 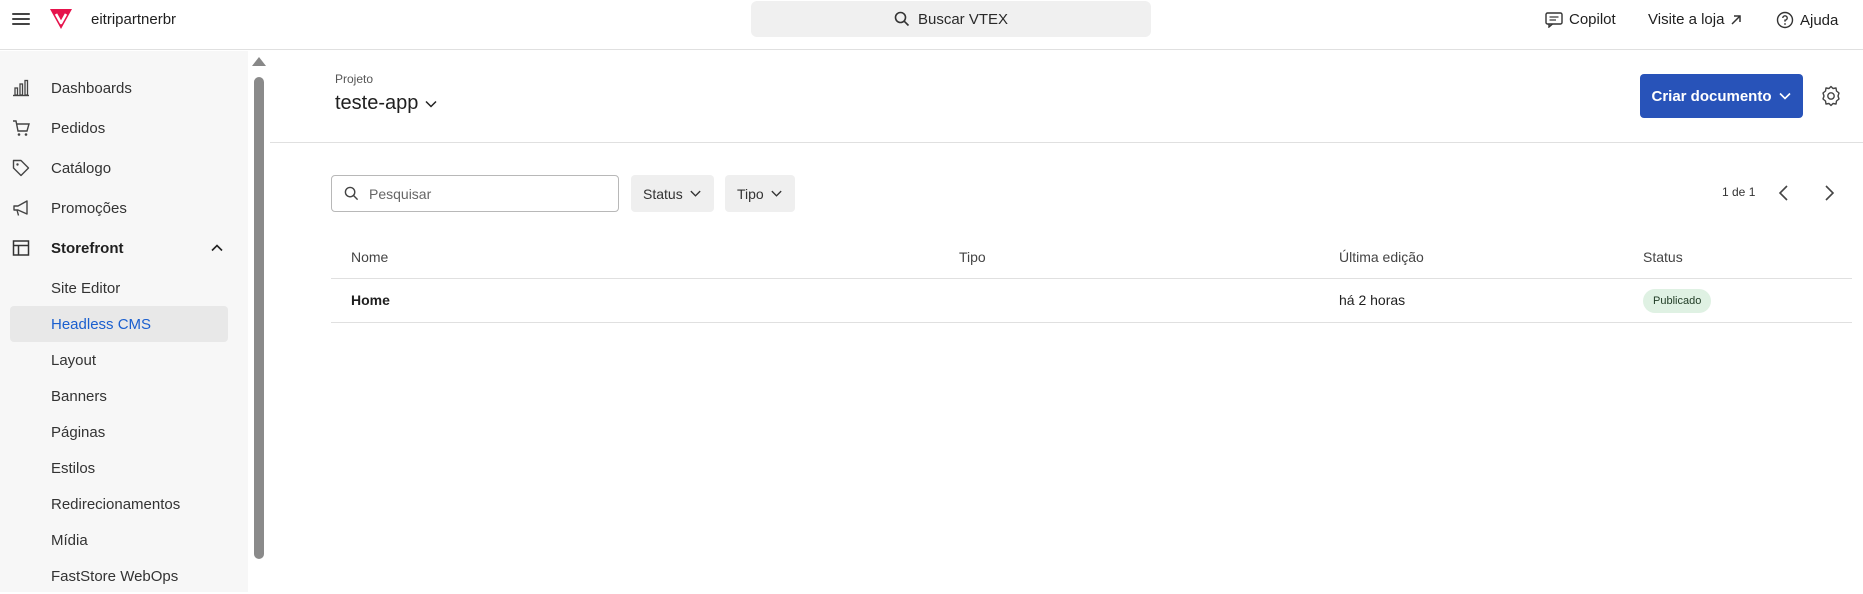 I want to click on create-document-button: Criar documento, so click(x=1721, y=96).